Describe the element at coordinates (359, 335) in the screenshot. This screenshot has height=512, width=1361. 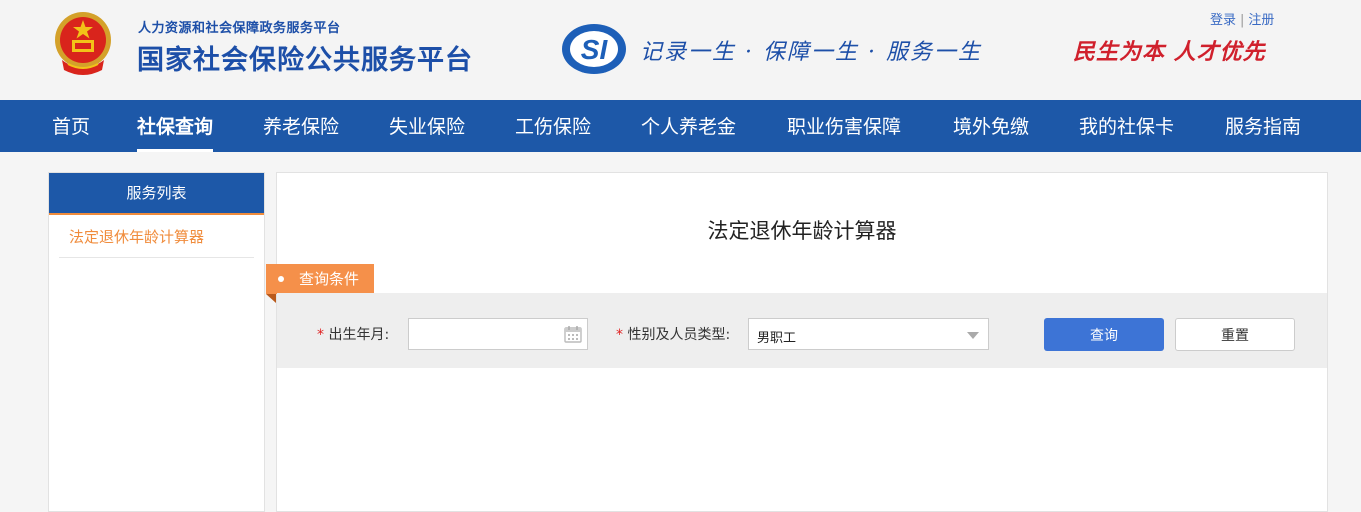
I see `birth-date-label-text: 出生年月:` at that location.